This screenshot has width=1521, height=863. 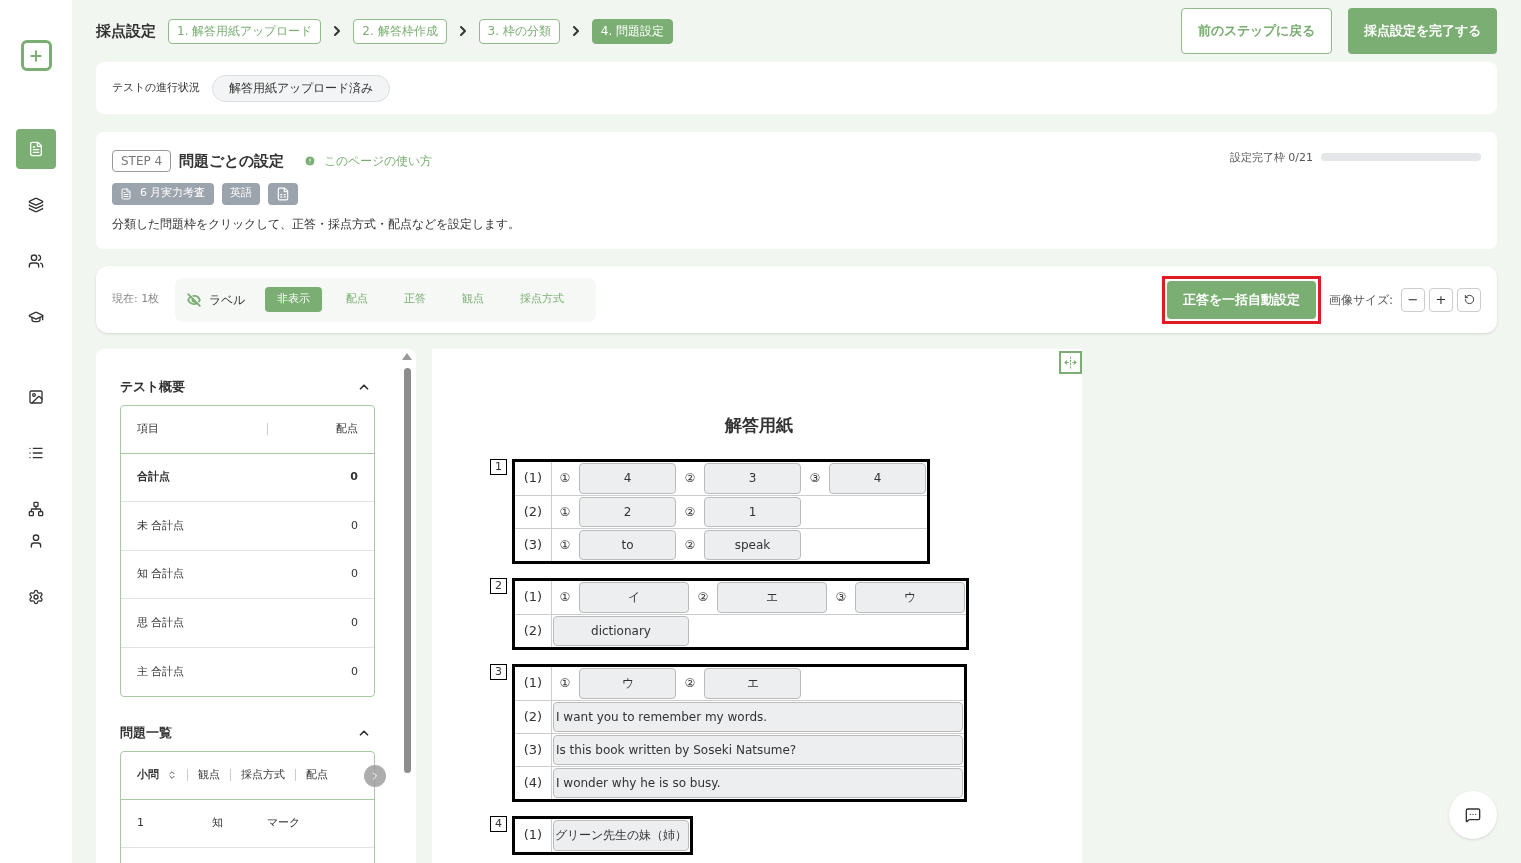 What do you see at coordinates (194, 299) in the screenshot?
I see `eye-off-icon` at bounding box center [194, 299].